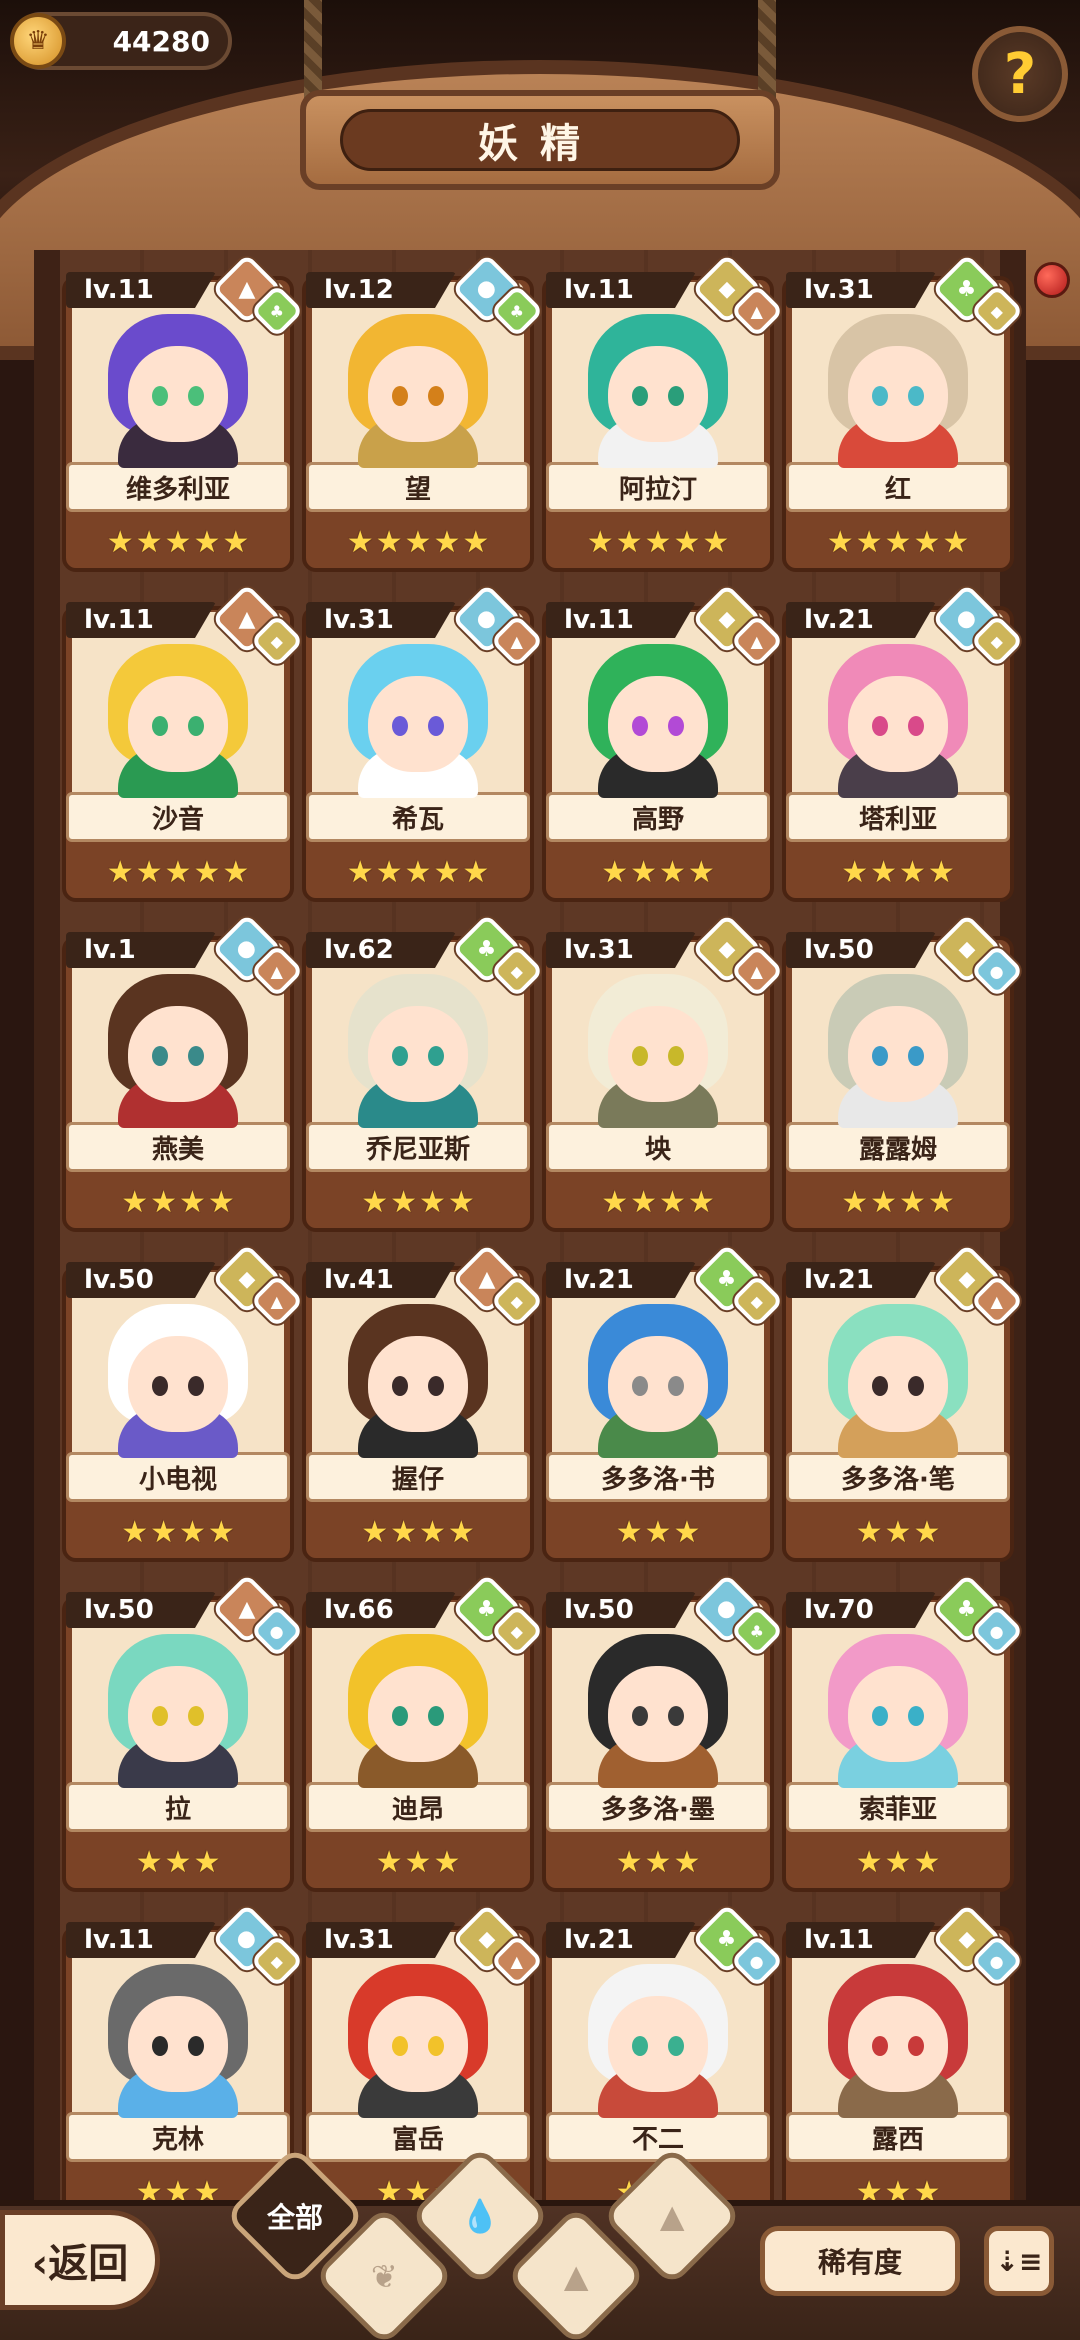  I want to click on fairy-card: lv.50 ▲ ● 拉 ★ ★ ★, so click(183, 1733).